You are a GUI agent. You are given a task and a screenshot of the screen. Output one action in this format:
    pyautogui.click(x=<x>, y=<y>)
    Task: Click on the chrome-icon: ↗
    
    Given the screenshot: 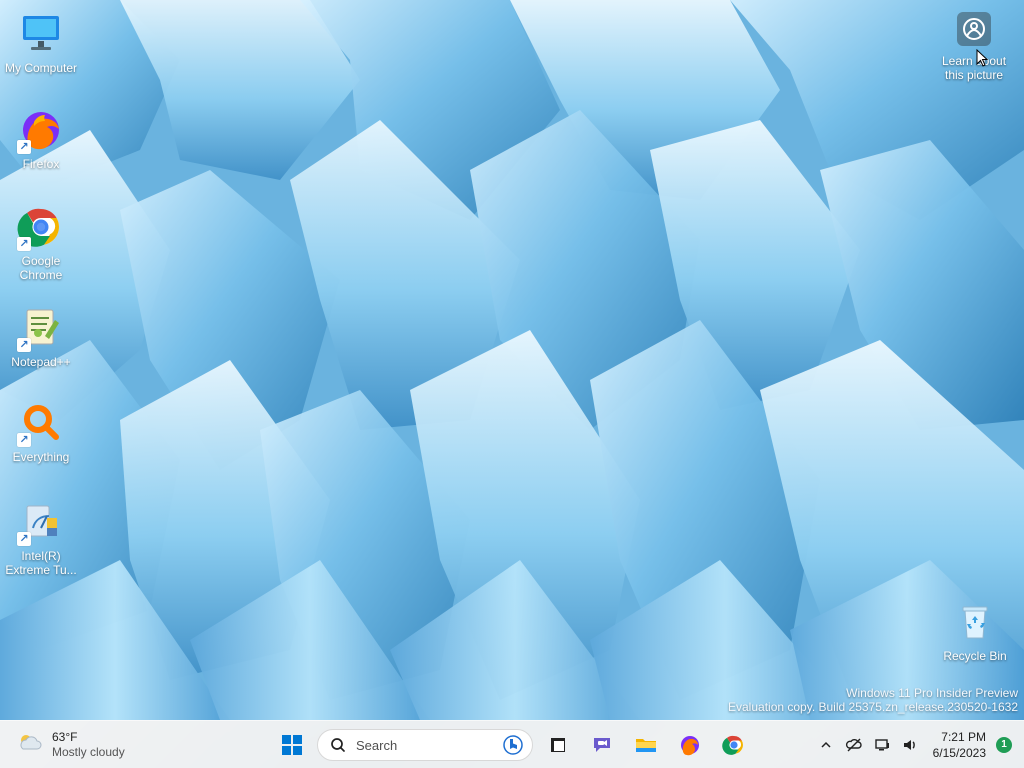 What is the action you would take?
    pyautogui.click(x=41, y=227)
    